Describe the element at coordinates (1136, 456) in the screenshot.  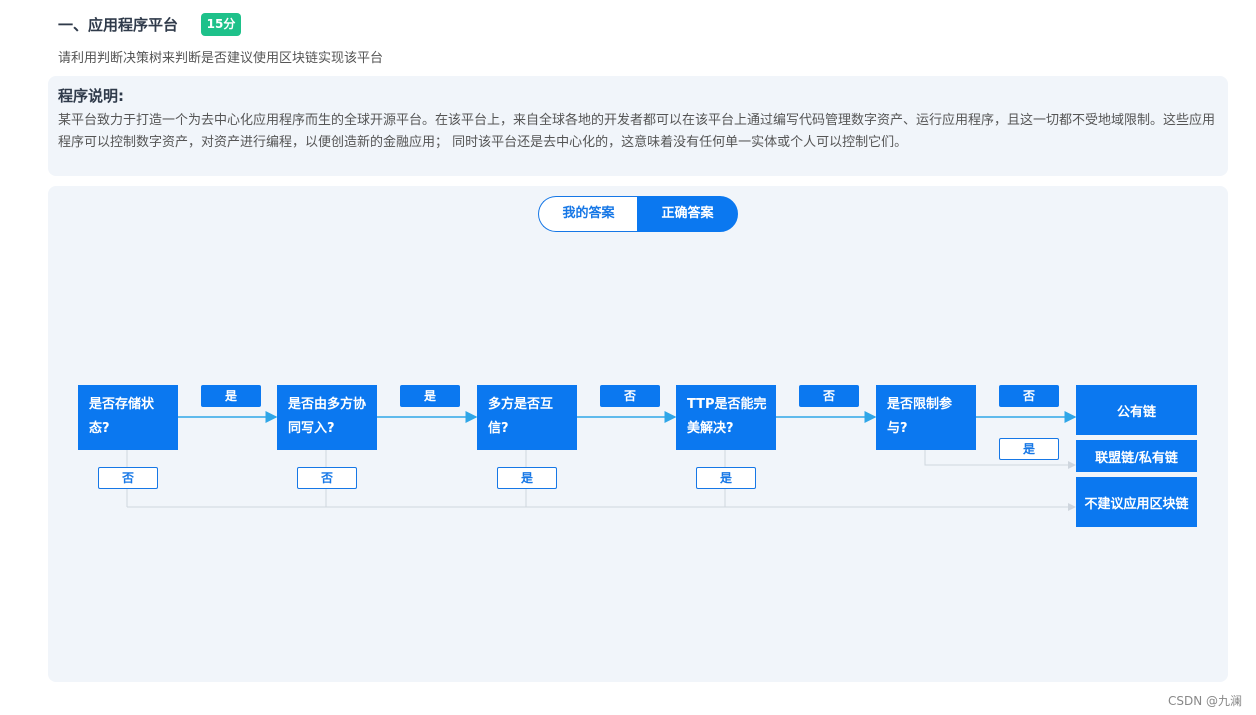
I see `result-consortium-chain: 联盟链/私有链` at that location.